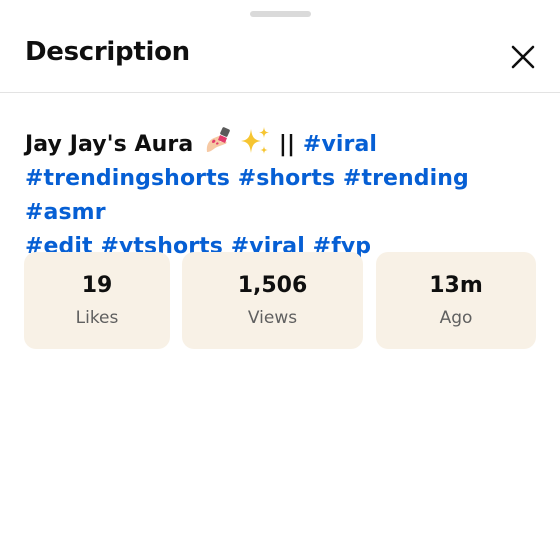 The width and height of the screenshot is (560, 560). What do you see at coordinates (456, 300) in the screenshot?
I see `age-stat: 13m Ago` at bounding box center [456, 300].